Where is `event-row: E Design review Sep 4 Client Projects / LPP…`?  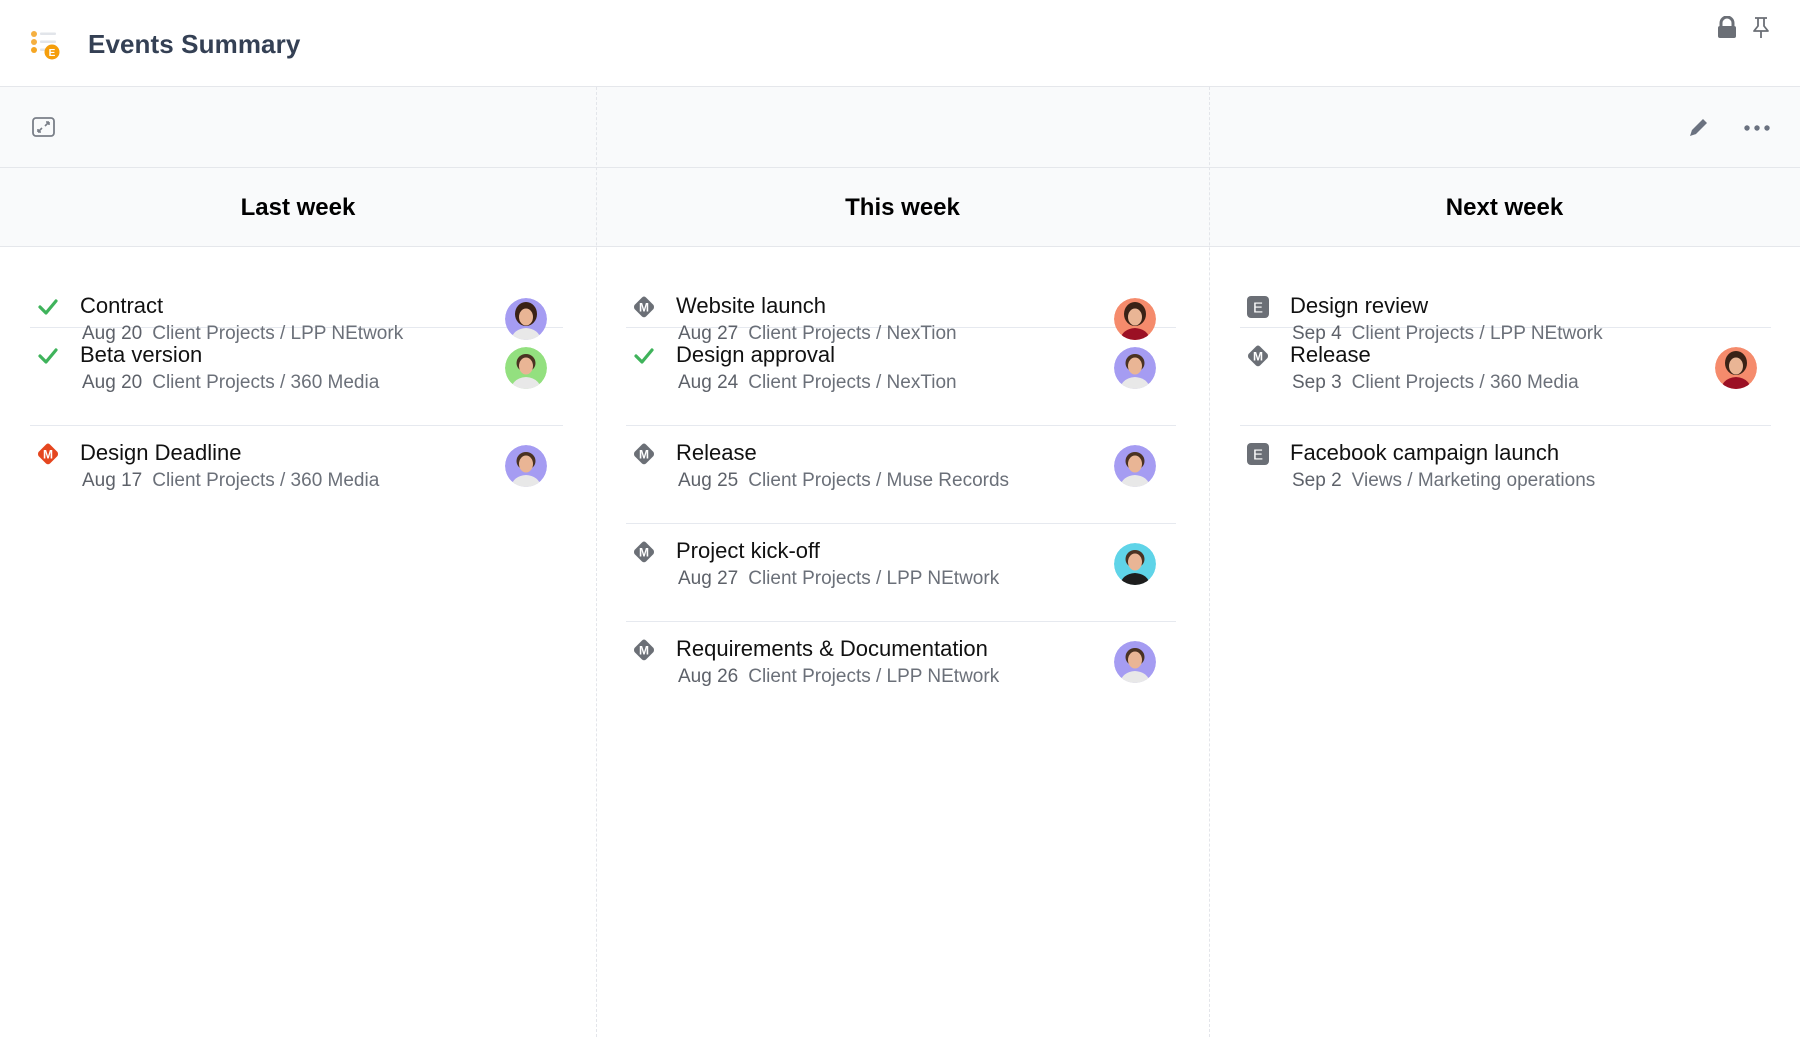 event-row: E Design review Sep 4 Client Projects / LPP… is located at coordinates (1505, 287).